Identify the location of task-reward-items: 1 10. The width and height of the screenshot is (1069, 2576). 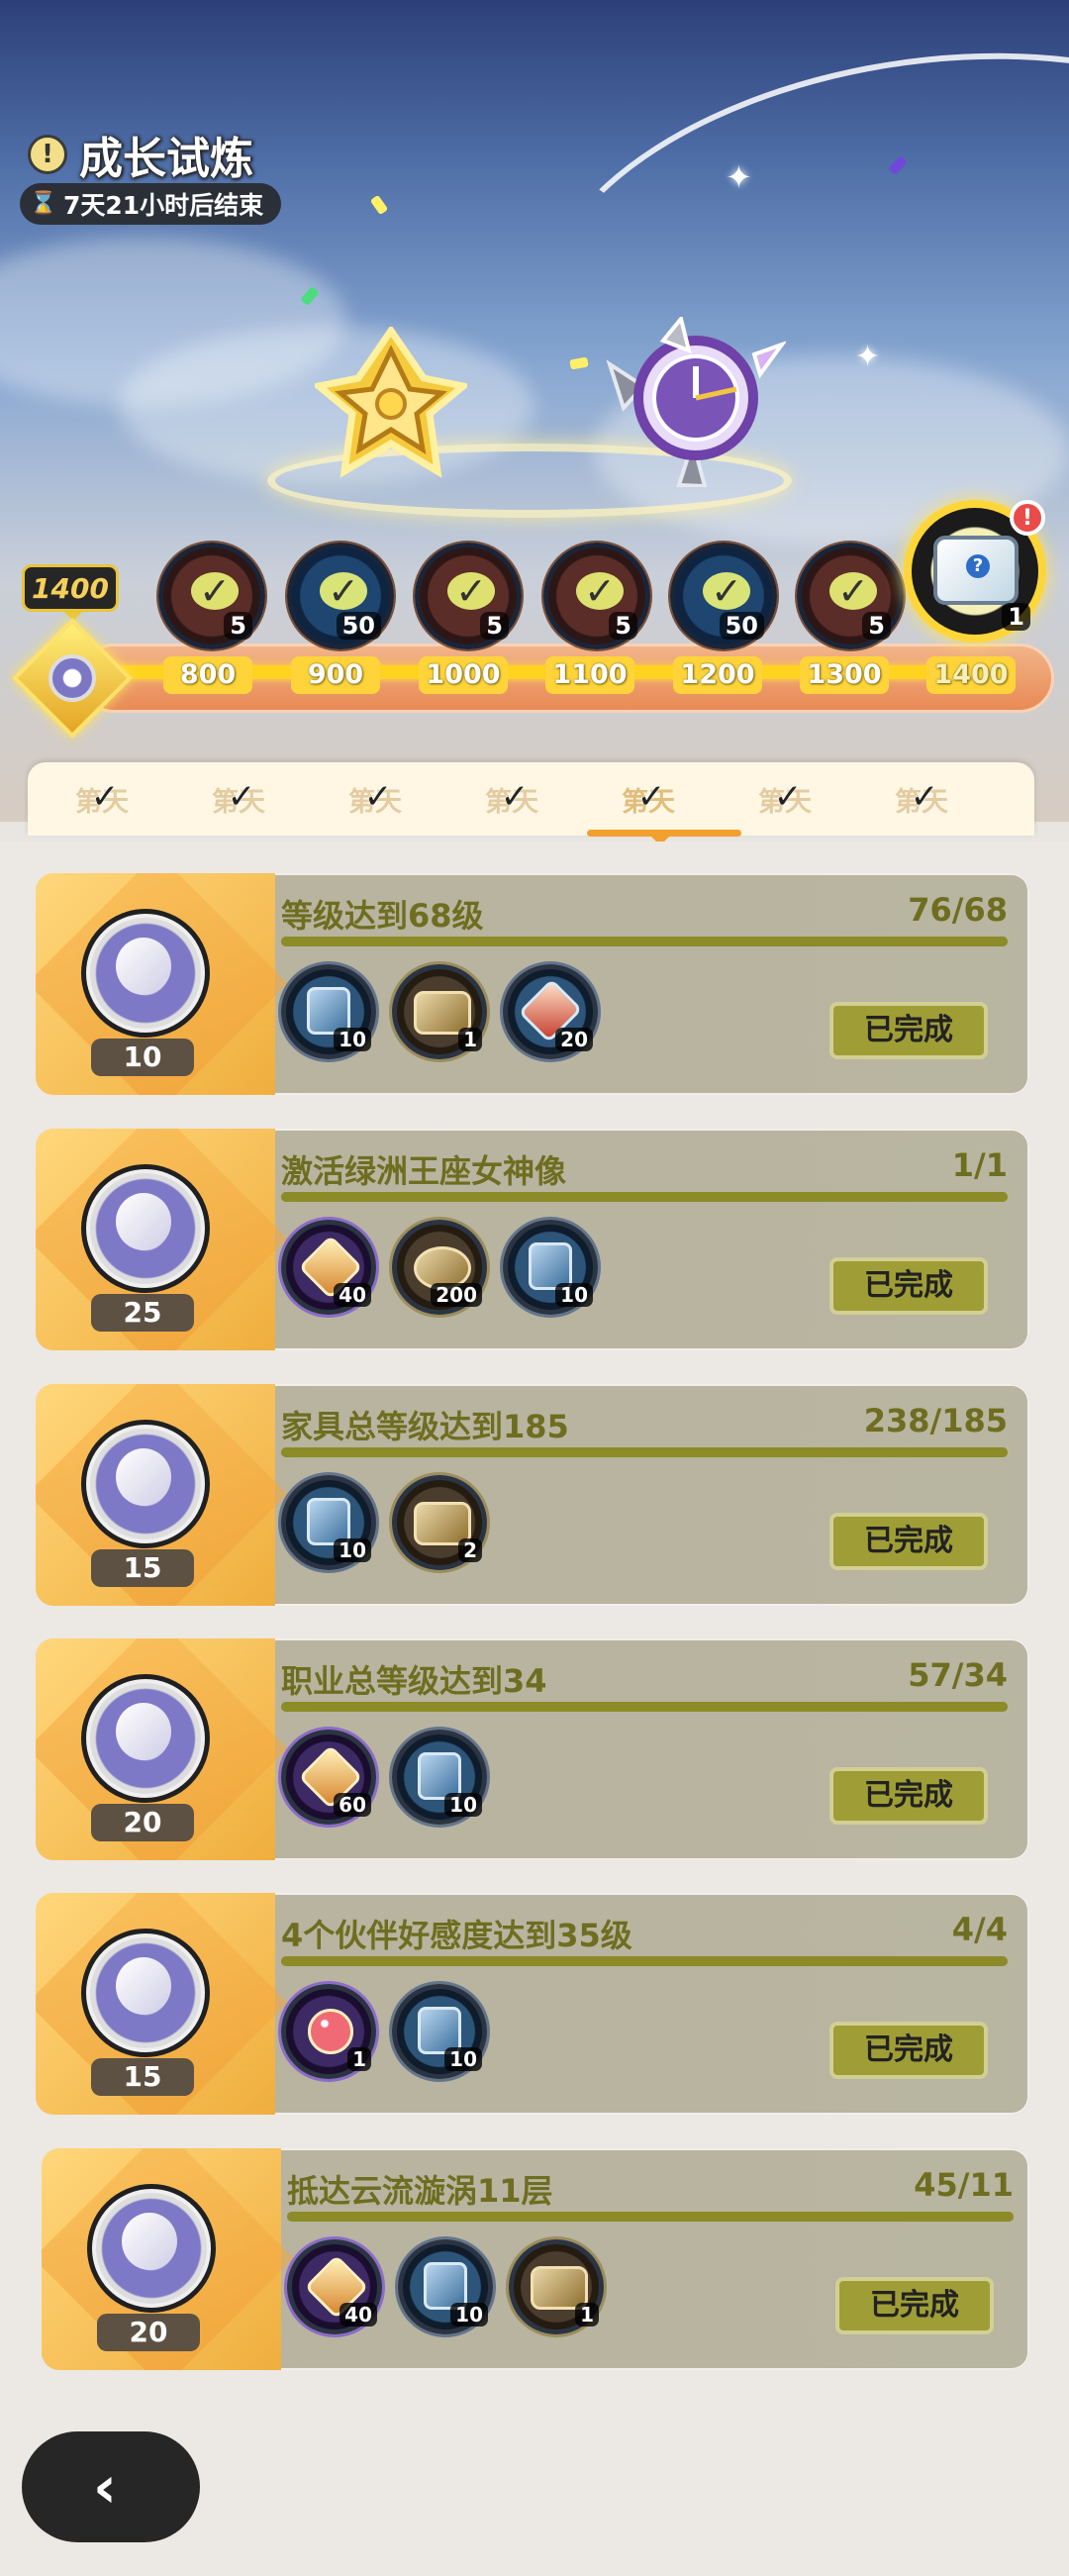
(384, 2031).